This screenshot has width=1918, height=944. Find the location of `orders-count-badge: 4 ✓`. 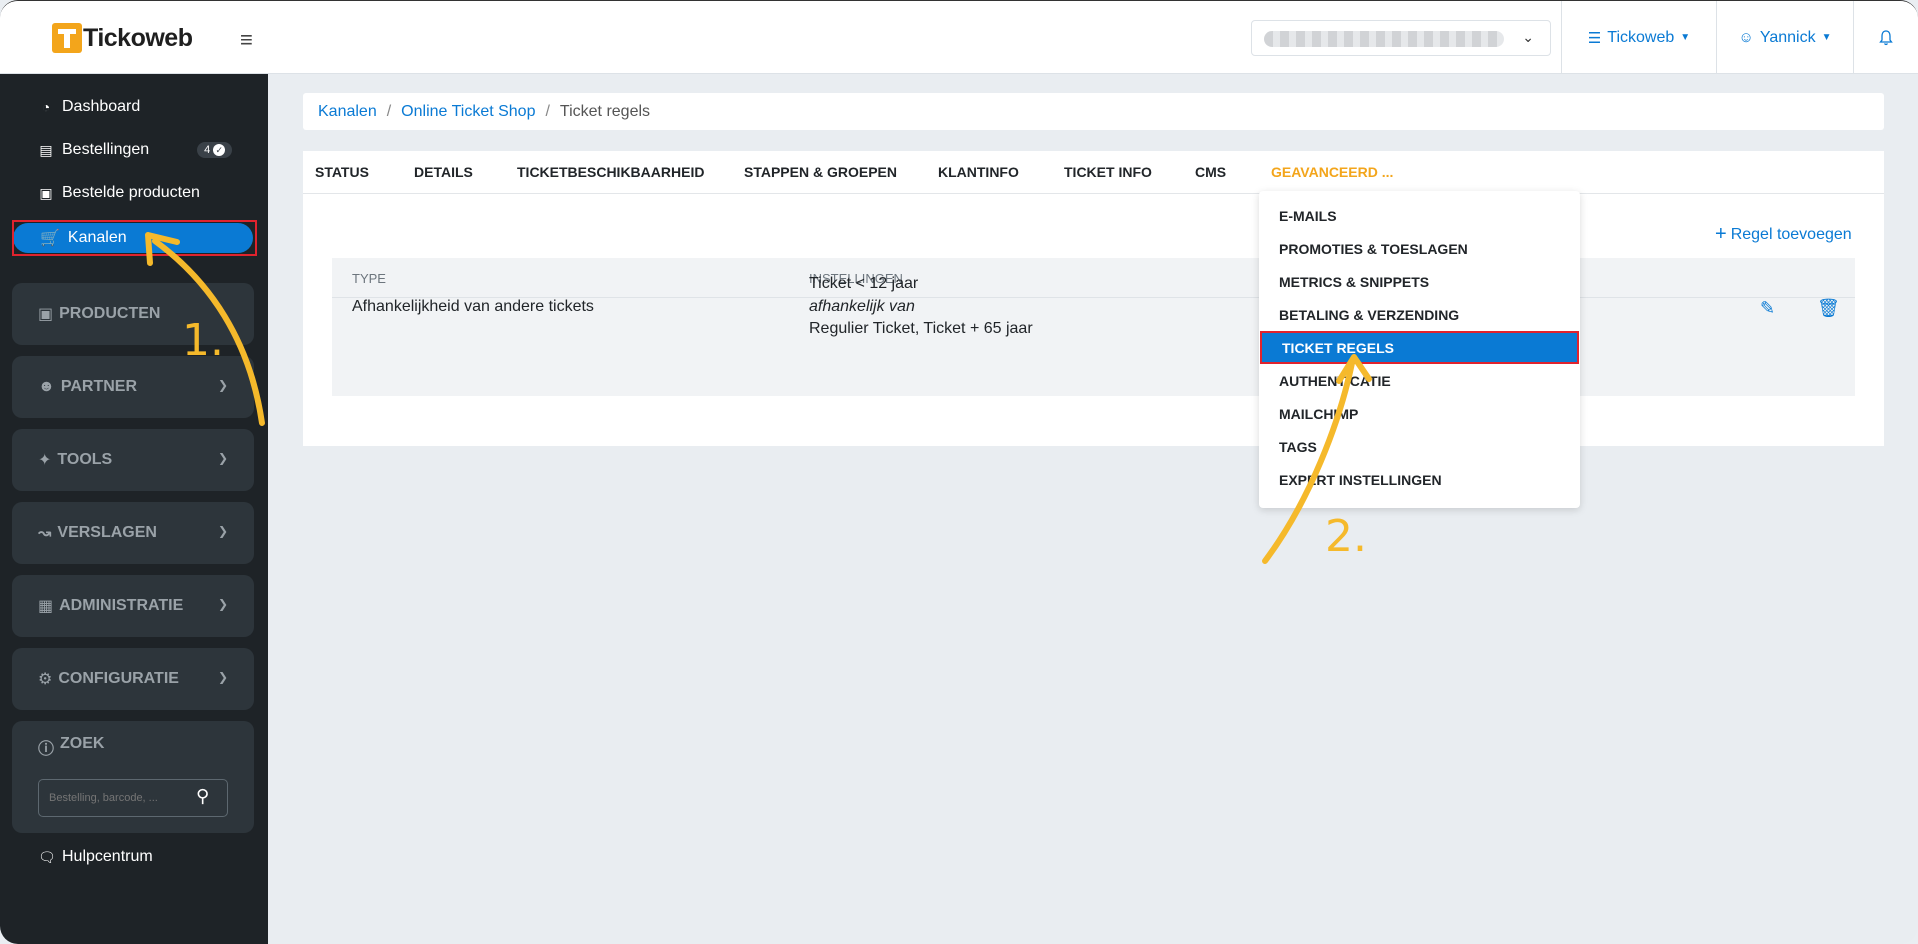

orders-count-badge: 4 ✓ is located at coordinates (215, 150).